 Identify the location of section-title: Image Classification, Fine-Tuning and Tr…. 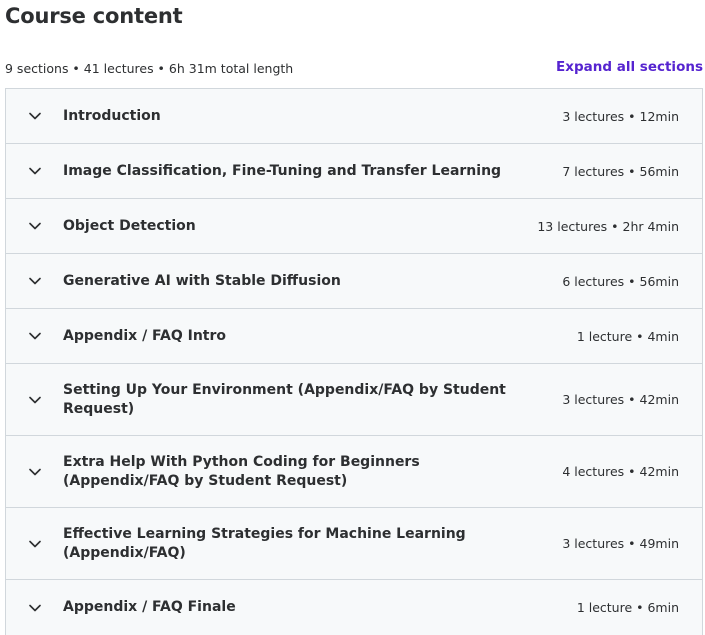
(282, 170).